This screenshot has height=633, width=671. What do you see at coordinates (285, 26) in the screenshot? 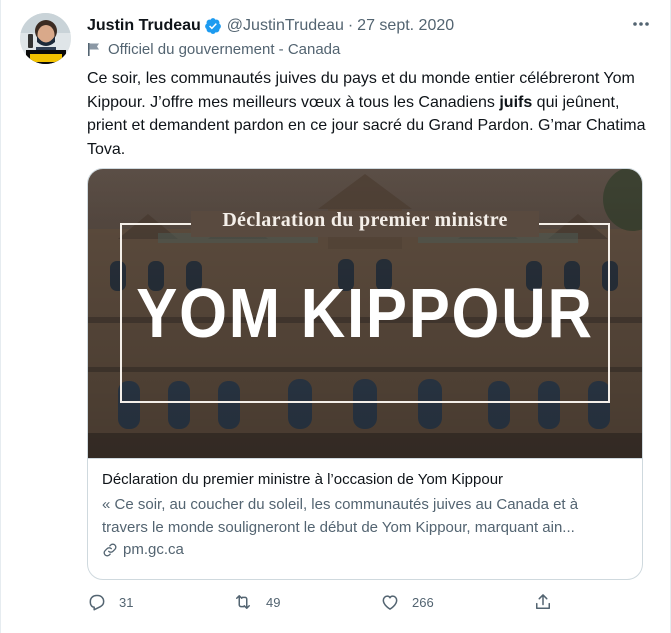
I see `author-handle: @JustinTrudeau` at bounding box center [285, 26].